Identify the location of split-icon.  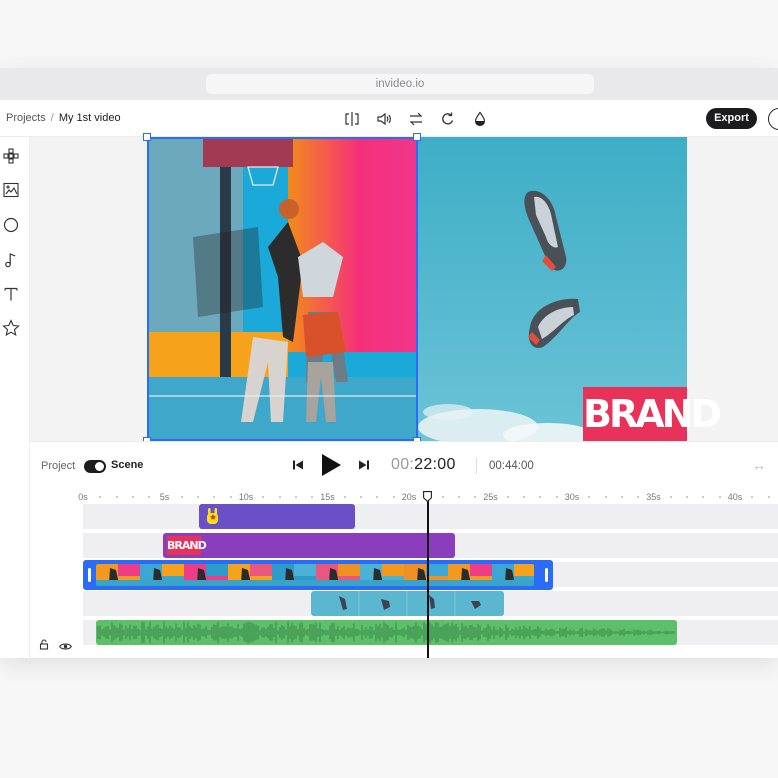
(352, 119).